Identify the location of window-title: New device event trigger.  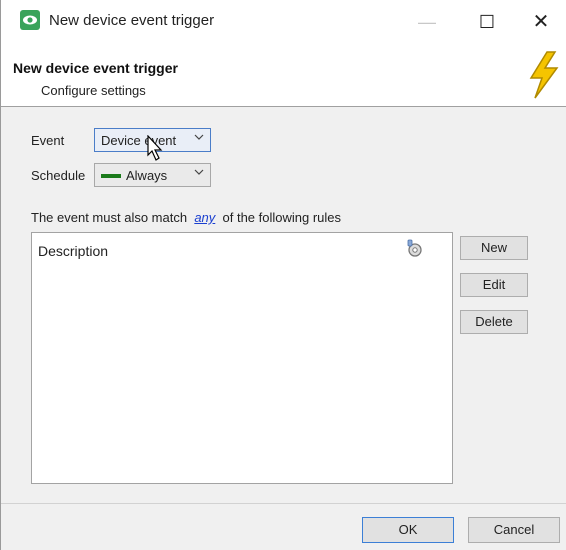
(132, 20).